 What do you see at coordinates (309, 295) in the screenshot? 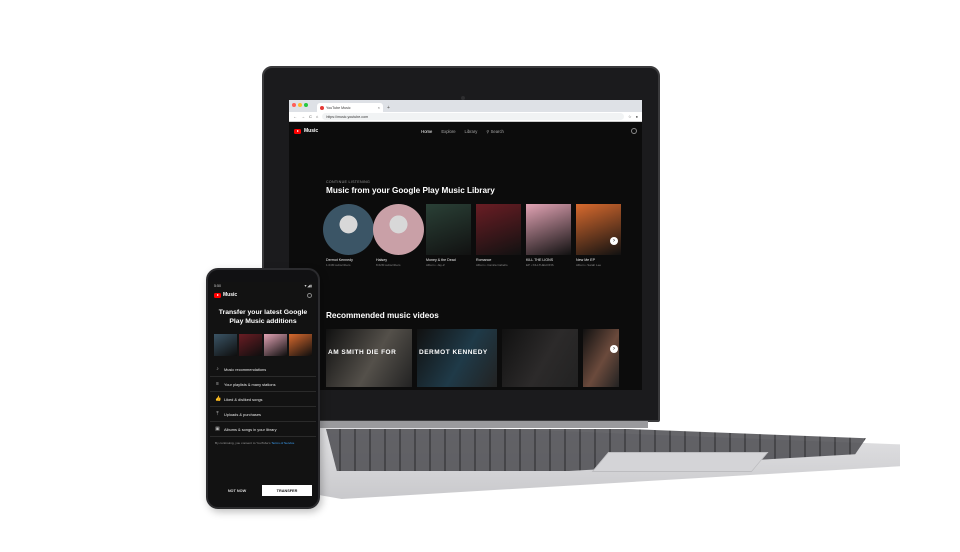
I see `phone-avatar-icon` at bounding box center [309, 295].